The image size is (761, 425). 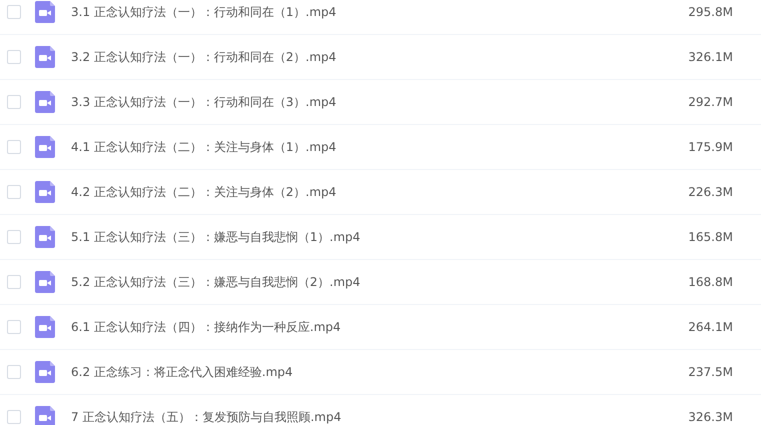 What do you see at coordinates (357, 237) in the screenshot?
I see `file-name: 5.1 正念认知疗法（三）：嫌恶与自我悲悯（1）.mp4` at bounding box center [357, 237].